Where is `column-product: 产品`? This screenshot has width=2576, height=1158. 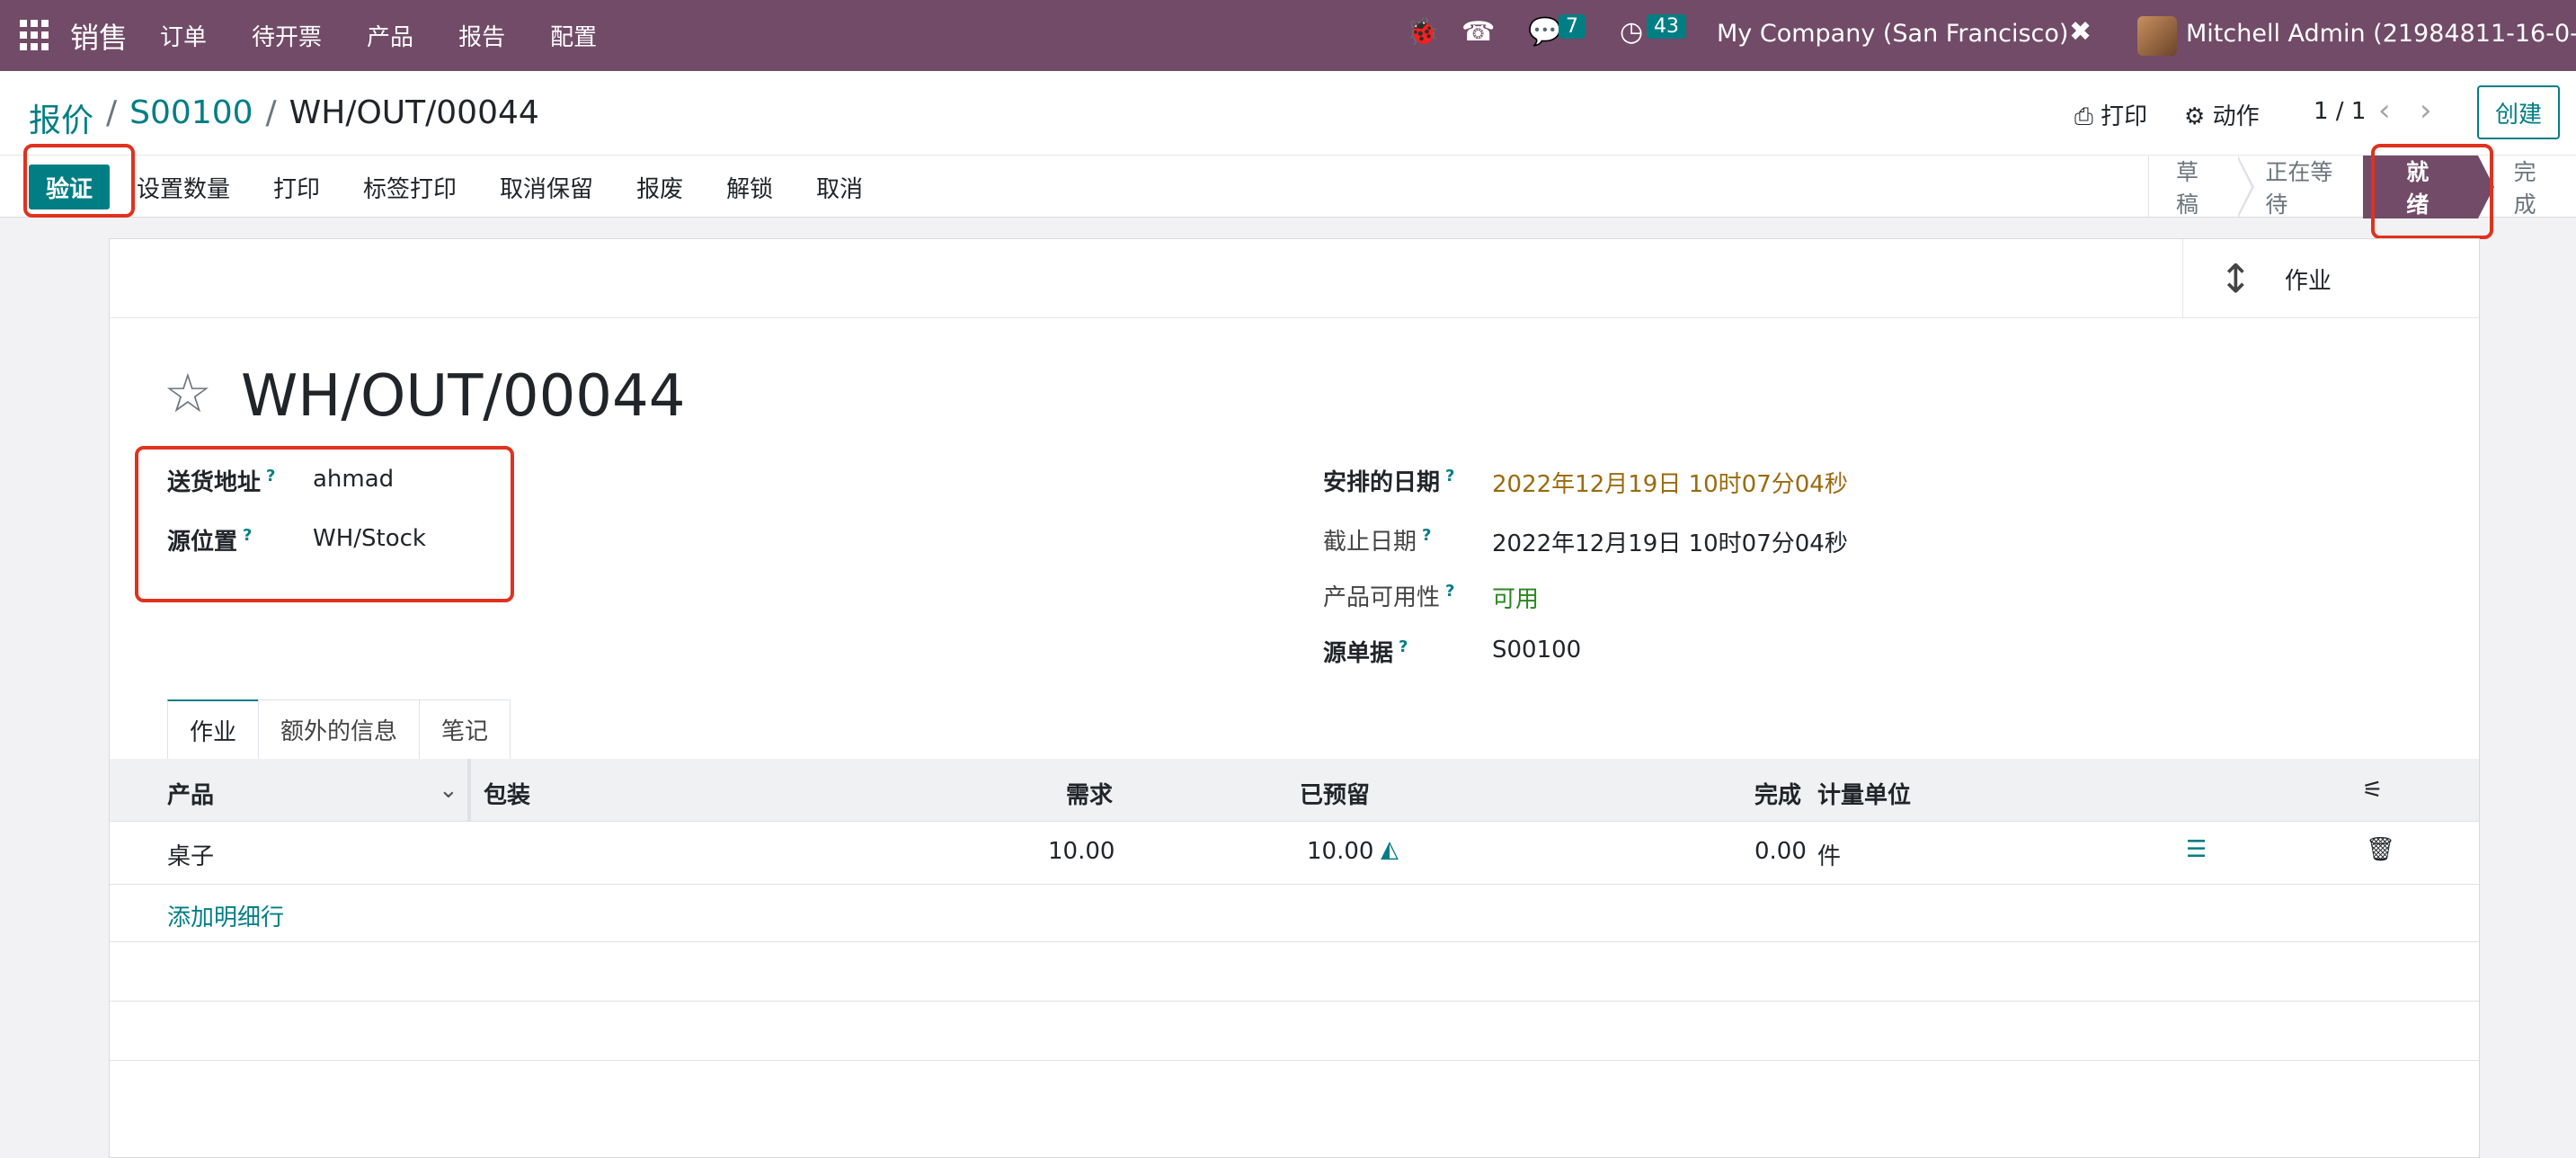
column-product: 产品 is located at coordinates (190, 793).